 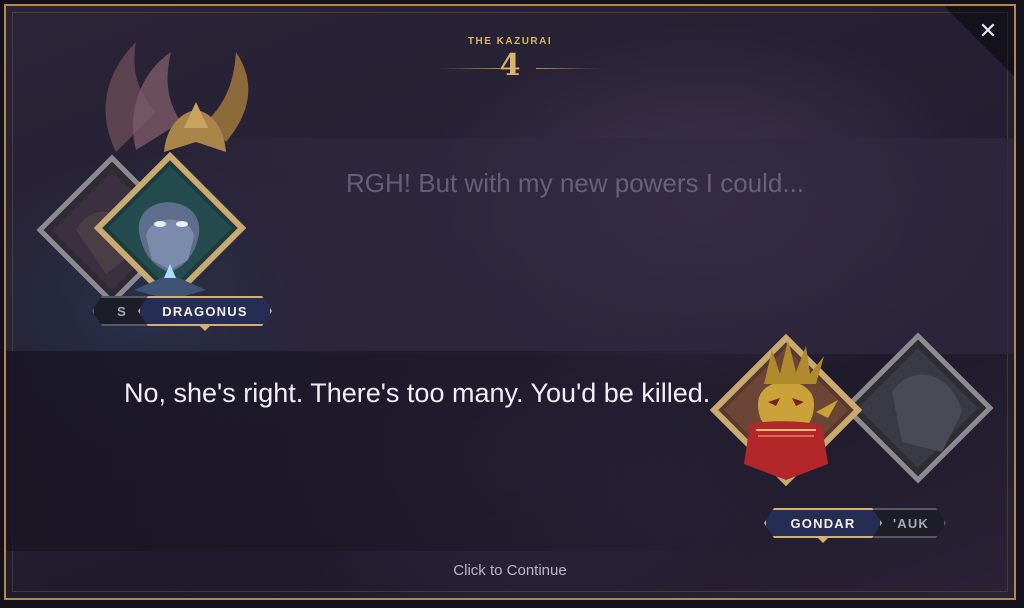 What do you see at coordinates (510, 570) in the screenshot?
I see `click-to-continue: Click to Continue` at bounding box center [510, 570].